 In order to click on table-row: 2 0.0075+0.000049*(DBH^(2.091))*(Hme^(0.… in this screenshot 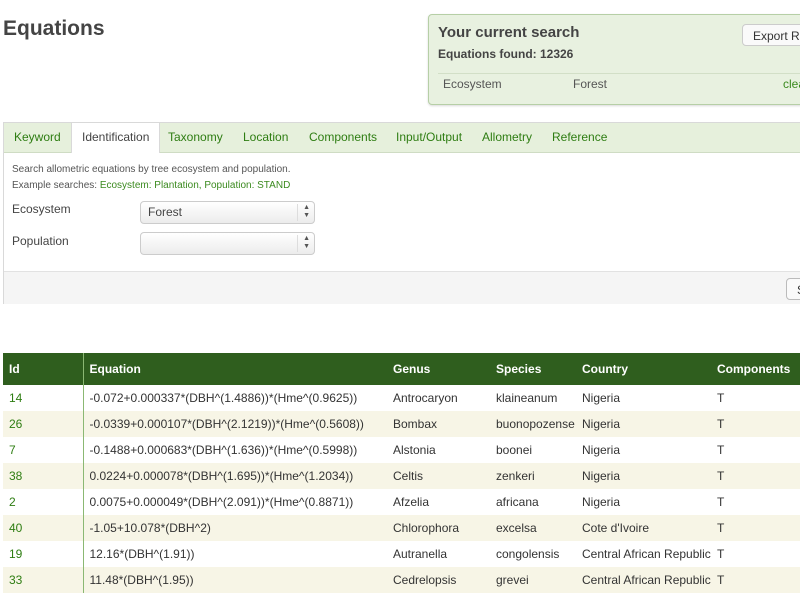, I will do `click(401, 502)`.